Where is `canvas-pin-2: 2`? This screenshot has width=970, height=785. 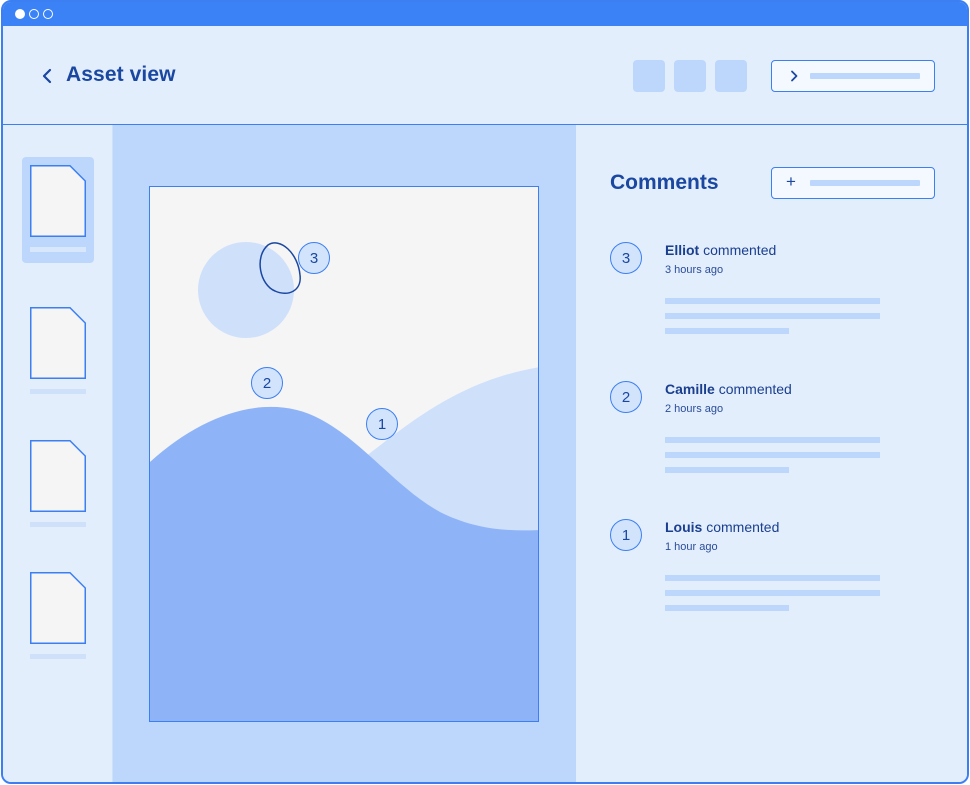
canvas-pin-2: 2 is located at coordinates (267, 383).